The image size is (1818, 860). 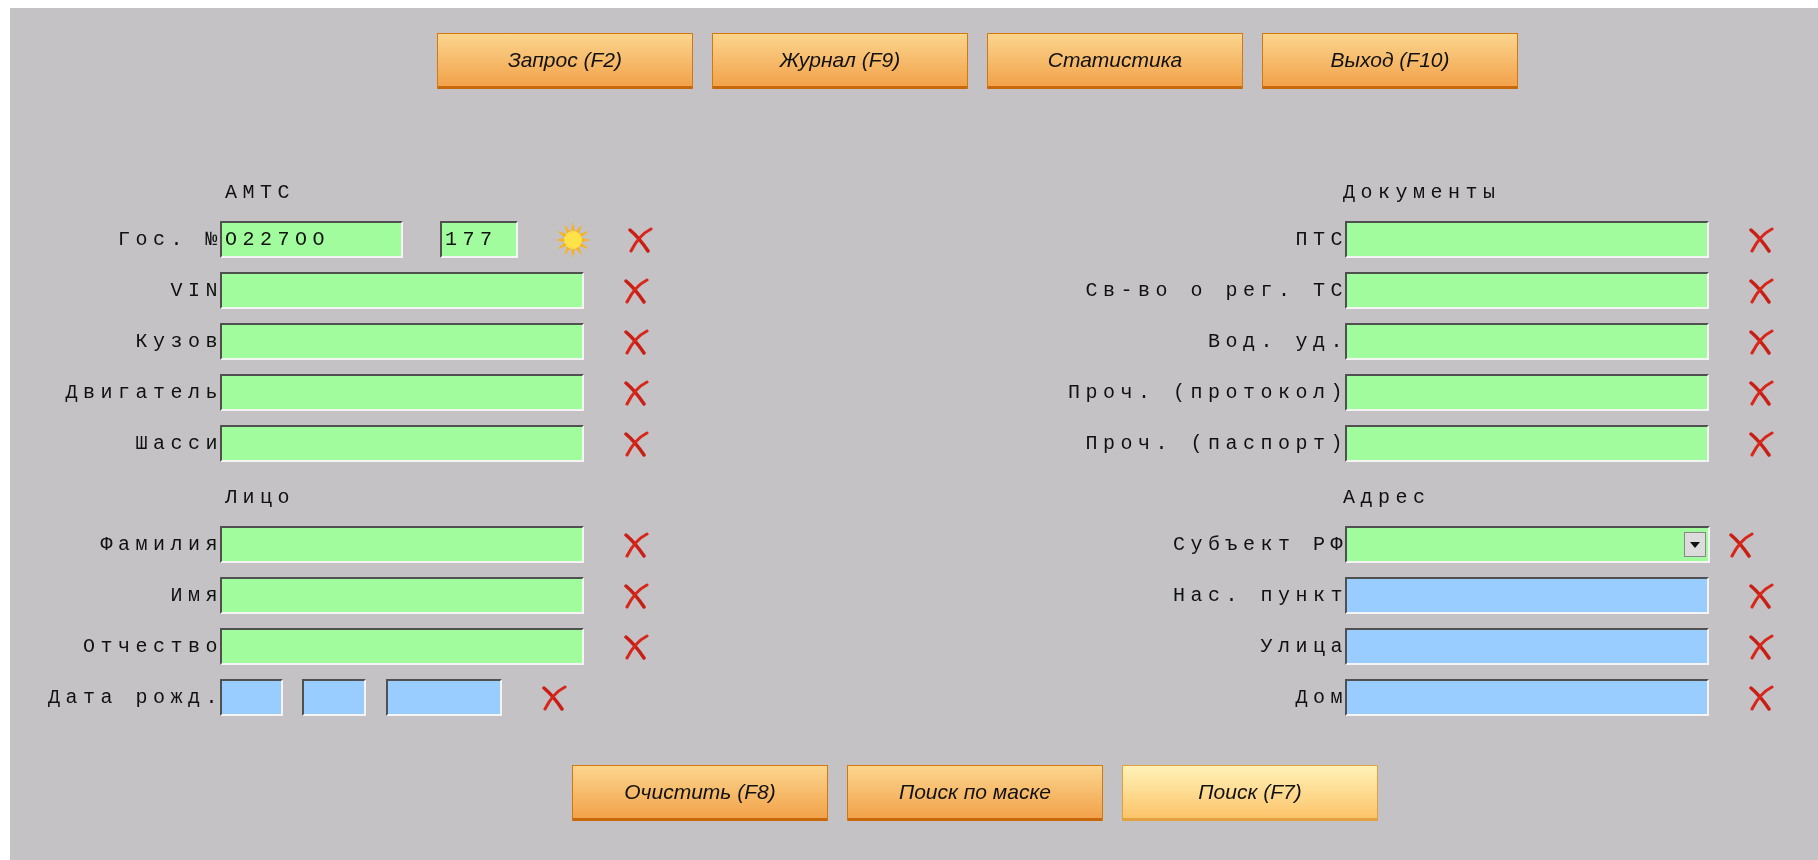 I want to click on field-label: Кузов, so click(x=179, y=341).